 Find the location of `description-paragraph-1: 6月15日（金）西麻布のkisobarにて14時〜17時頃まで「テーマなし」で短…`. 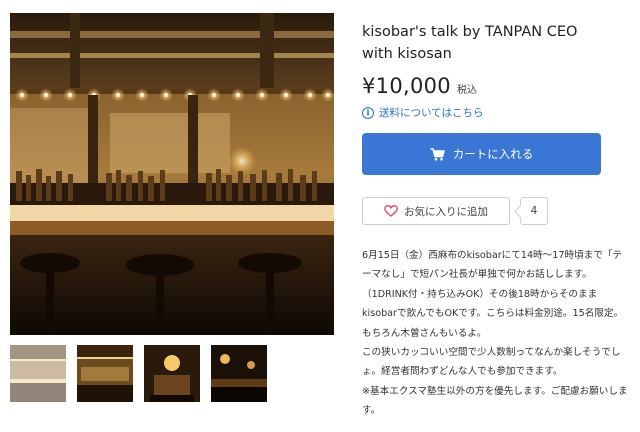

description-paragraph-1: 6月15日（金）西麻布のkisobarにて14時〜17時頃まで「テーマなし」で短… is located at coordinates (493, 294).